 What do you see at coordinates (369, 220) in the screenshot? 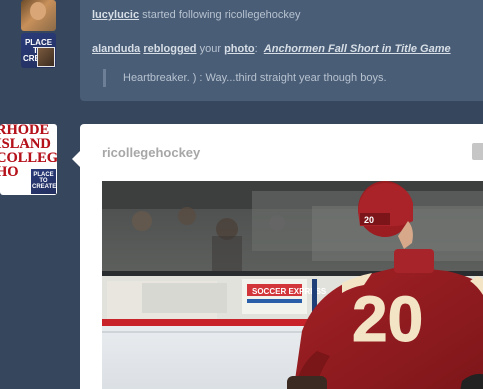
I see `helmet-number: 20` at bounding box center [369, 220].